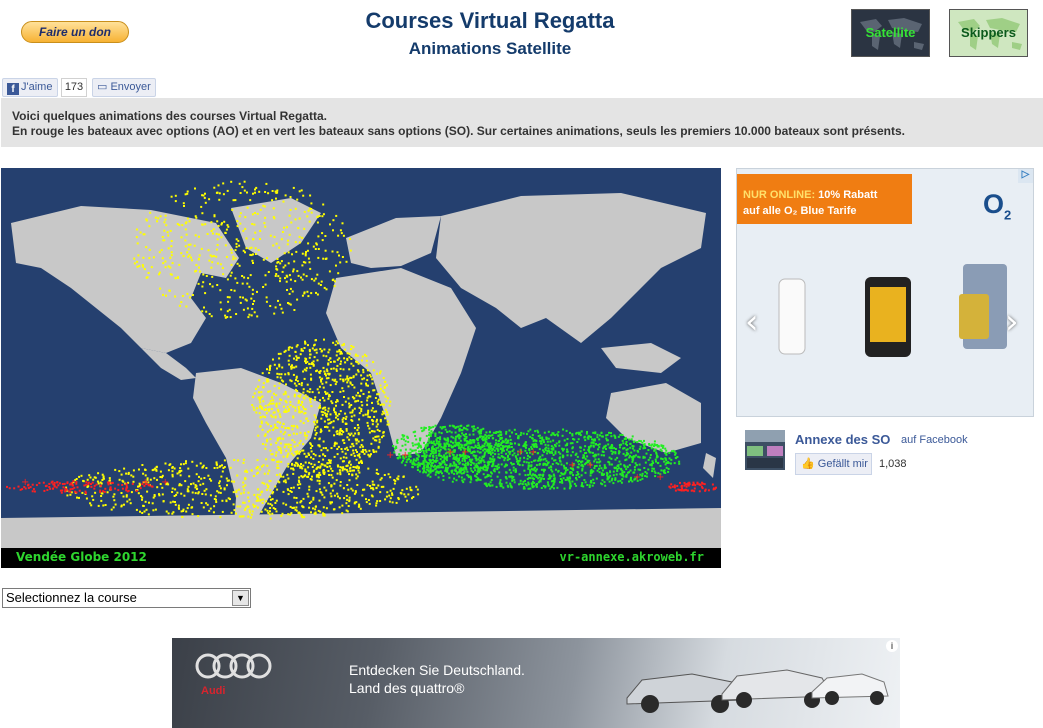 The image size is (1043, 728). Describe the element at coordinates (393, 242) in the screenshot. I see `europe` at that location.